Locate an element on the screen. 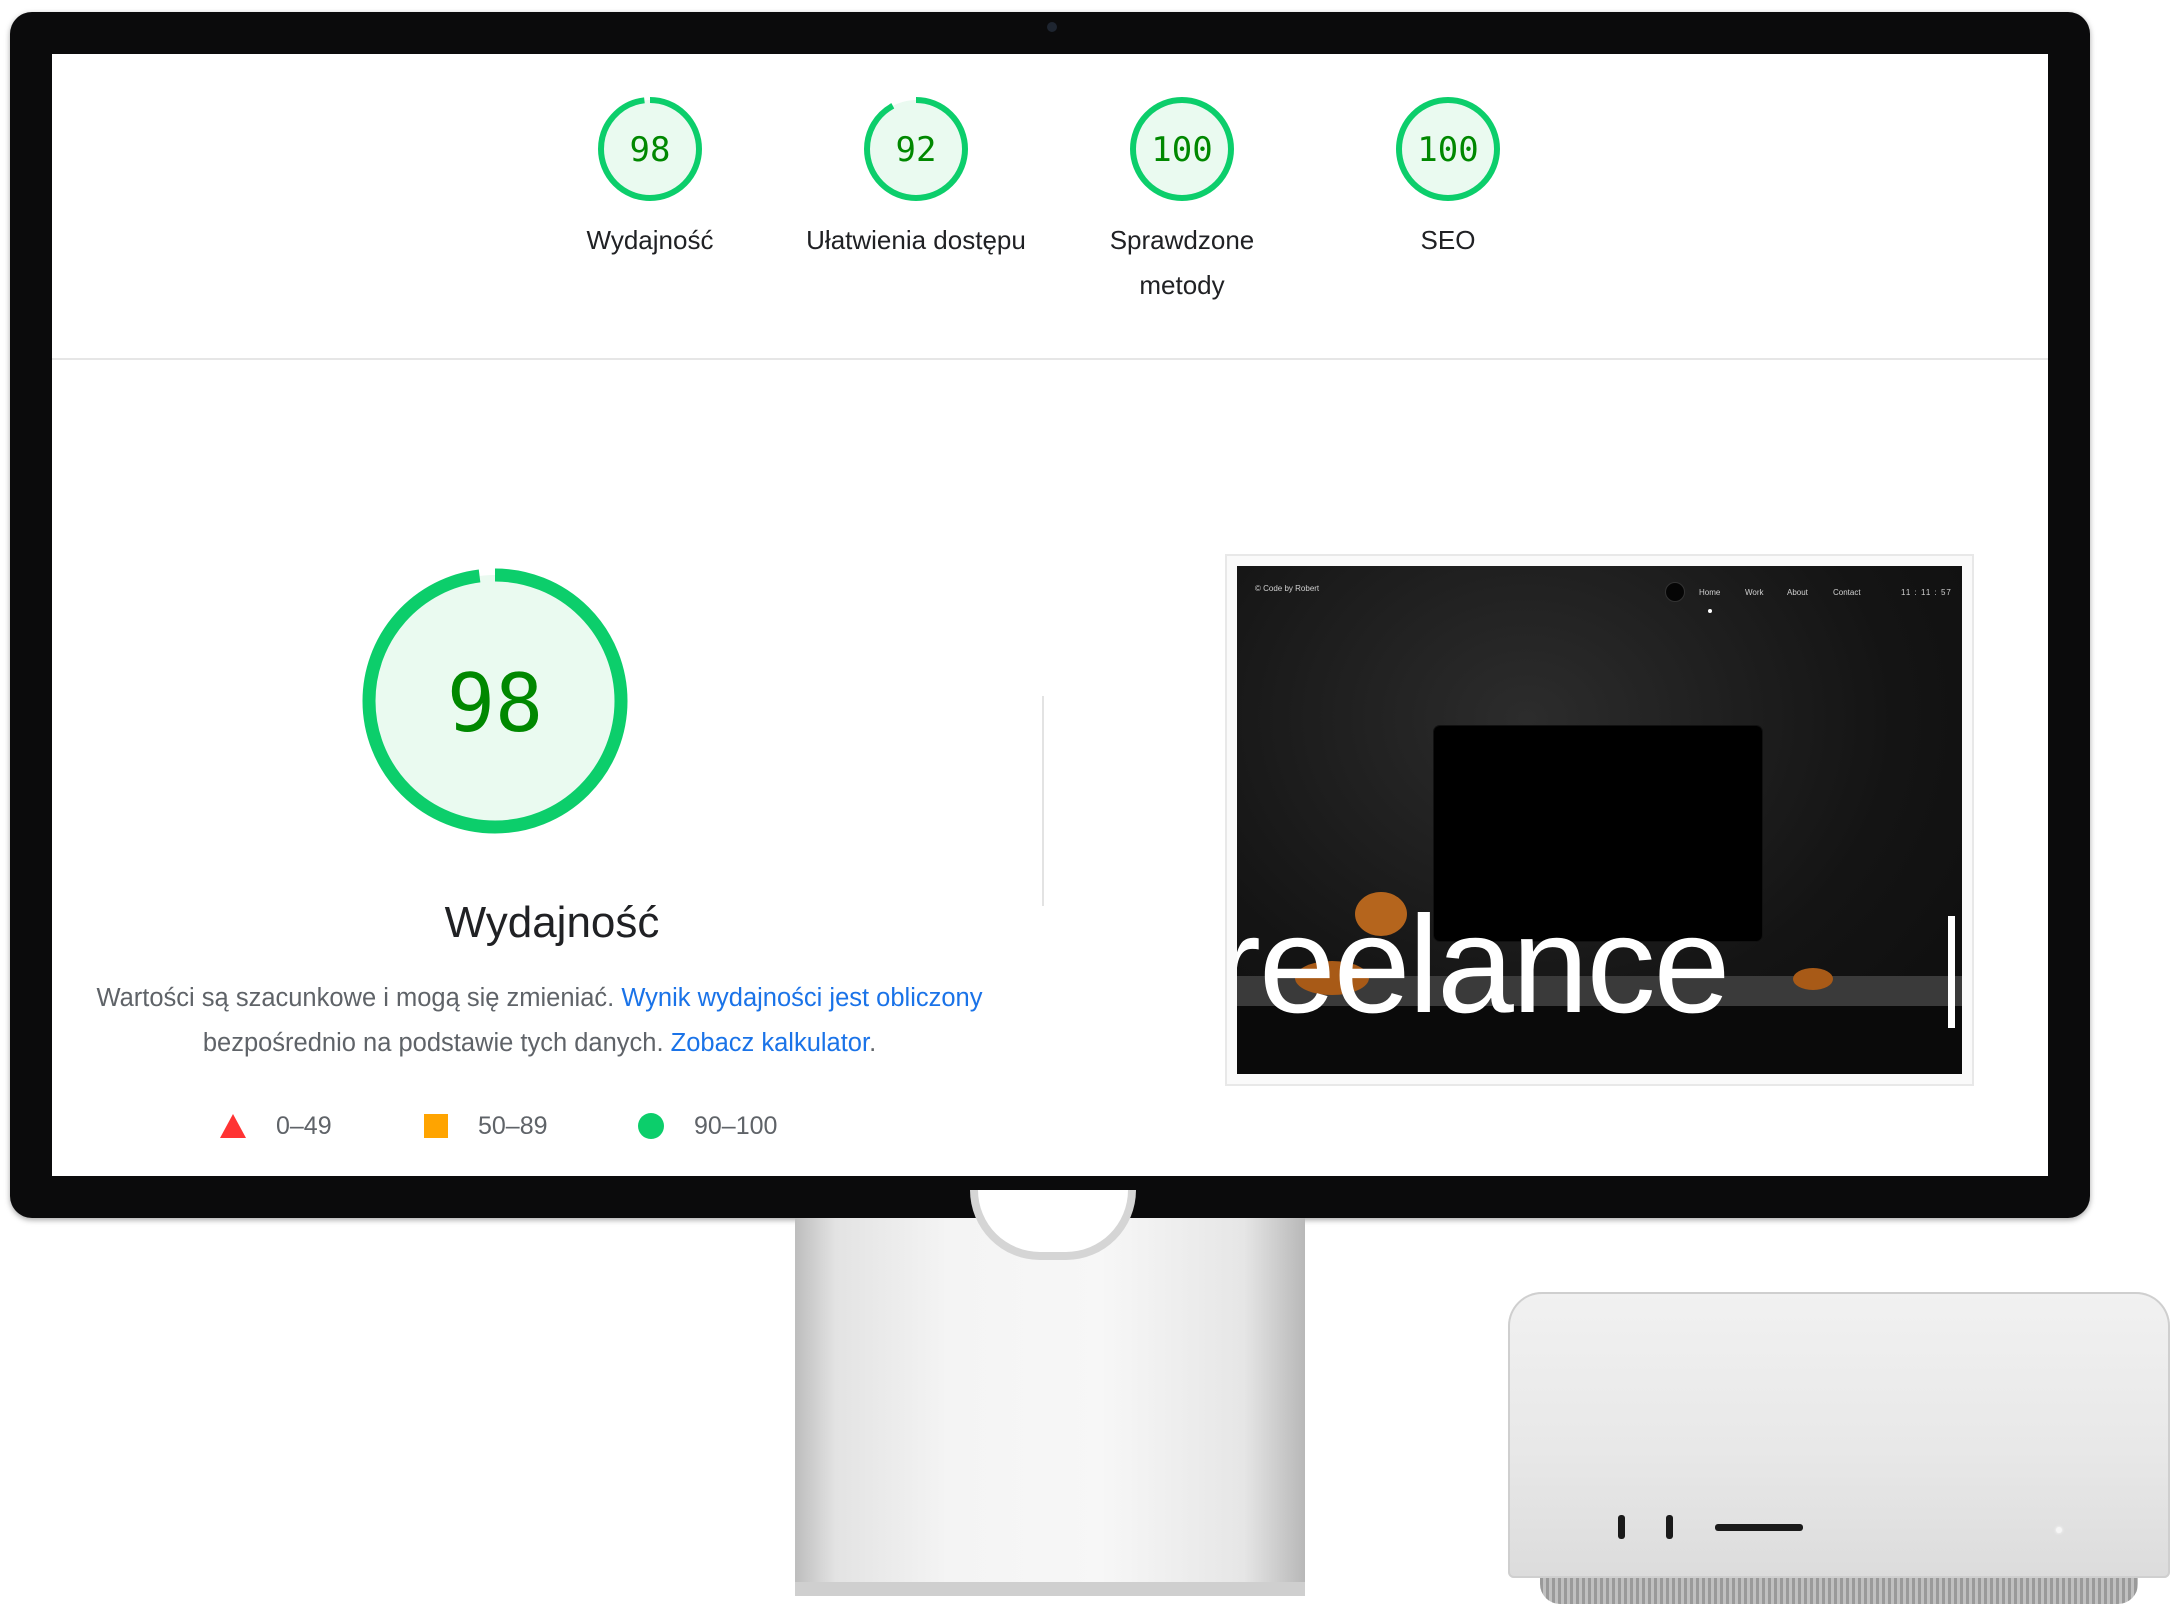  gauge-performance: 98 Wydajność is located at coordinates (650, 178).